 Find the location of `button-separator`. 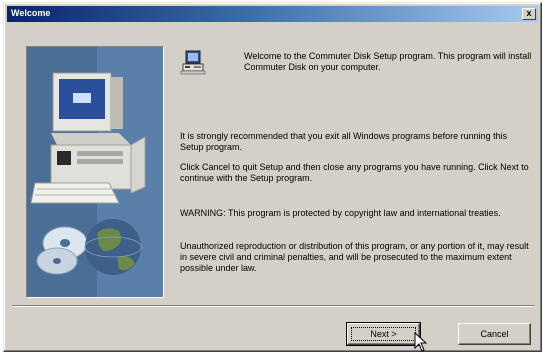

button-separator is located at coordinates (273, 306).